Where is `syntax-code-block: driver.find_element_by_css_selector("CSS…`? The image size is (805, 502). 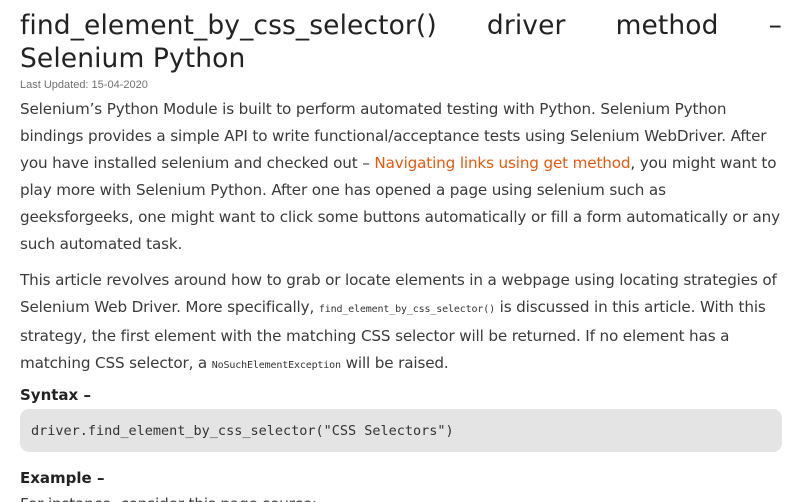 syntax-code-block: driver.find_element_by_css_selector("CSS… is located at coordinates (401, 430).